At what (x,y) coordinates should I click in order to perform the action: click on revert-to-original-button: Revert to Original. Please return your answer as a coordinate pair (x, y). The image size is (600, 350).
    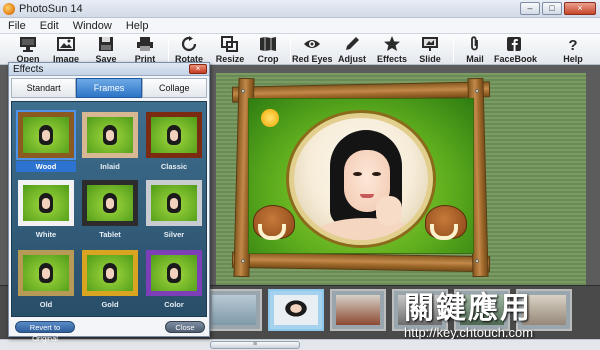
    Looking at the image, I should click on (45, 332).